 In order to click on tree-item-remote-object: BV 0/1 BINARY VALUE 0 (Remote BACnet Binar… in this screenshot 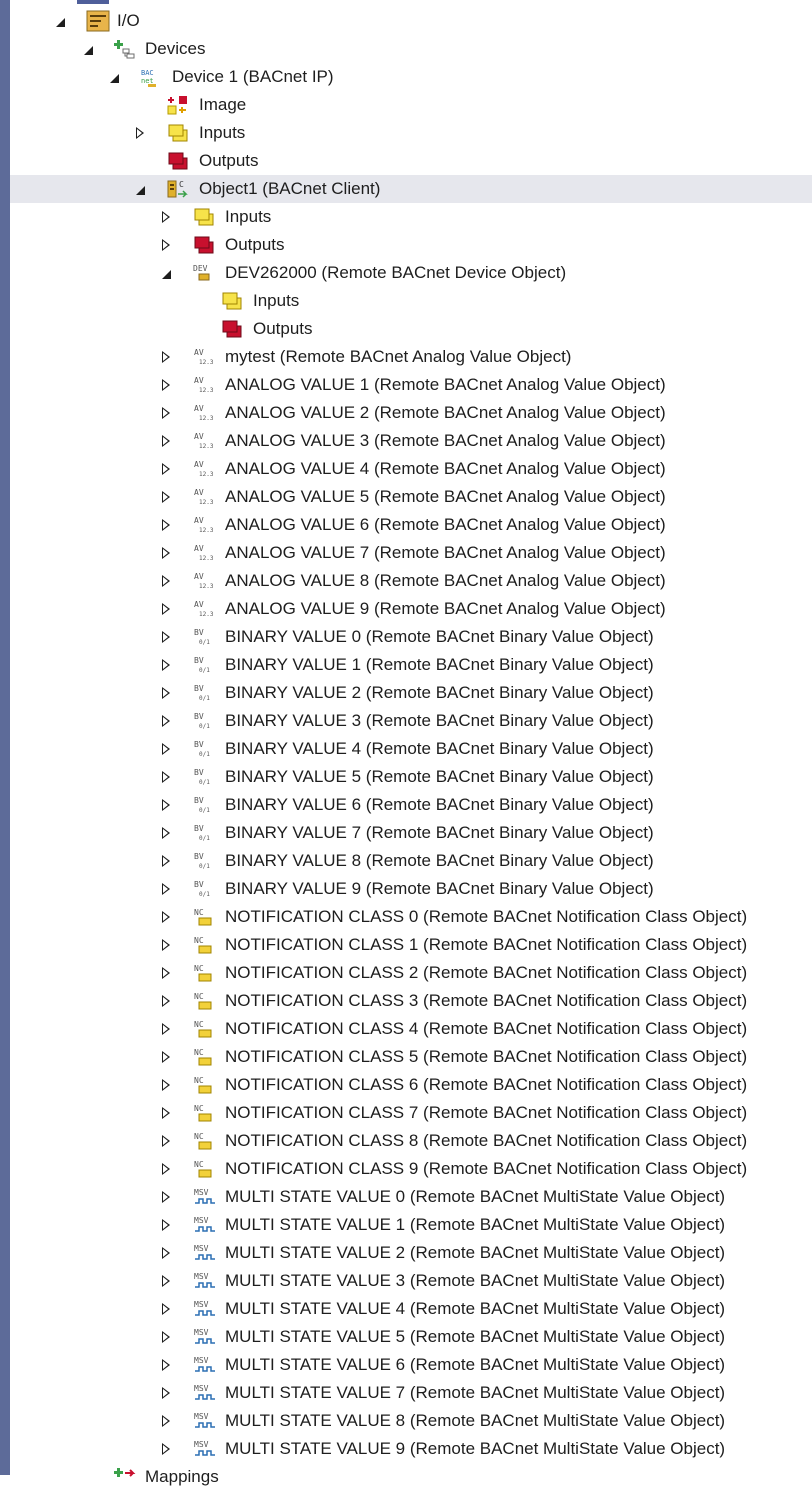, I will do `click(411, 637)`.